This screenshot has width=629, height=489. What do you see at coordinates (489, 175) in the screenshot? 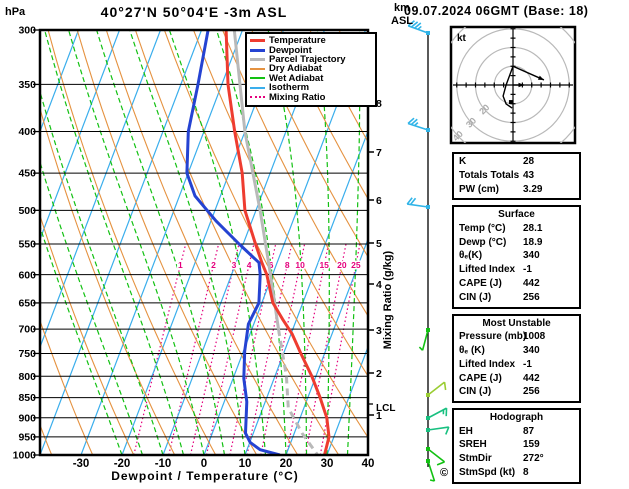
I see `stat-label: Totals Totals` at bounding box center [489, 175].